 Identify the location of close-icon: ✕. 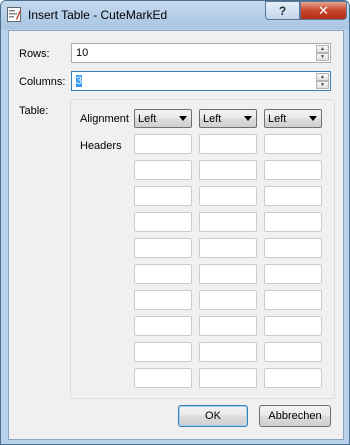
(323, 10).